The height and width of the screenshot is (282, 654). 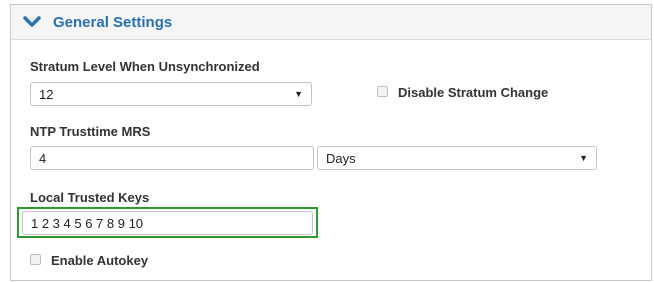 What do you see at coordinates (171, 94) in the screenshot?
I see `stratum-select: 12 ▼` at bounding box center [171, 94].